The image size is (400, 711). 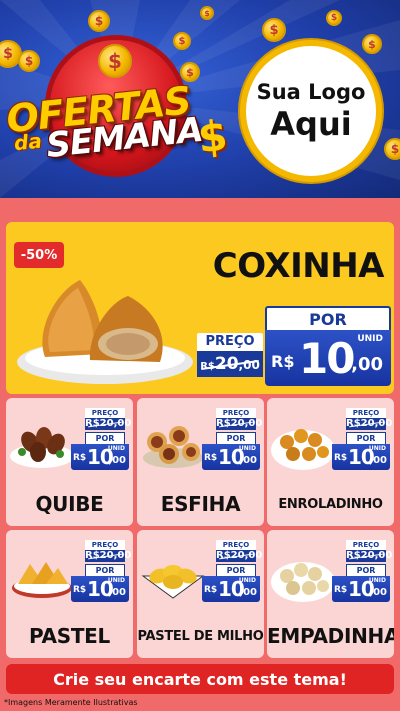 What do you see at coordinates (42, 447) in the screenshot?
I see `quibe-image` at bounding box center [42, 447].